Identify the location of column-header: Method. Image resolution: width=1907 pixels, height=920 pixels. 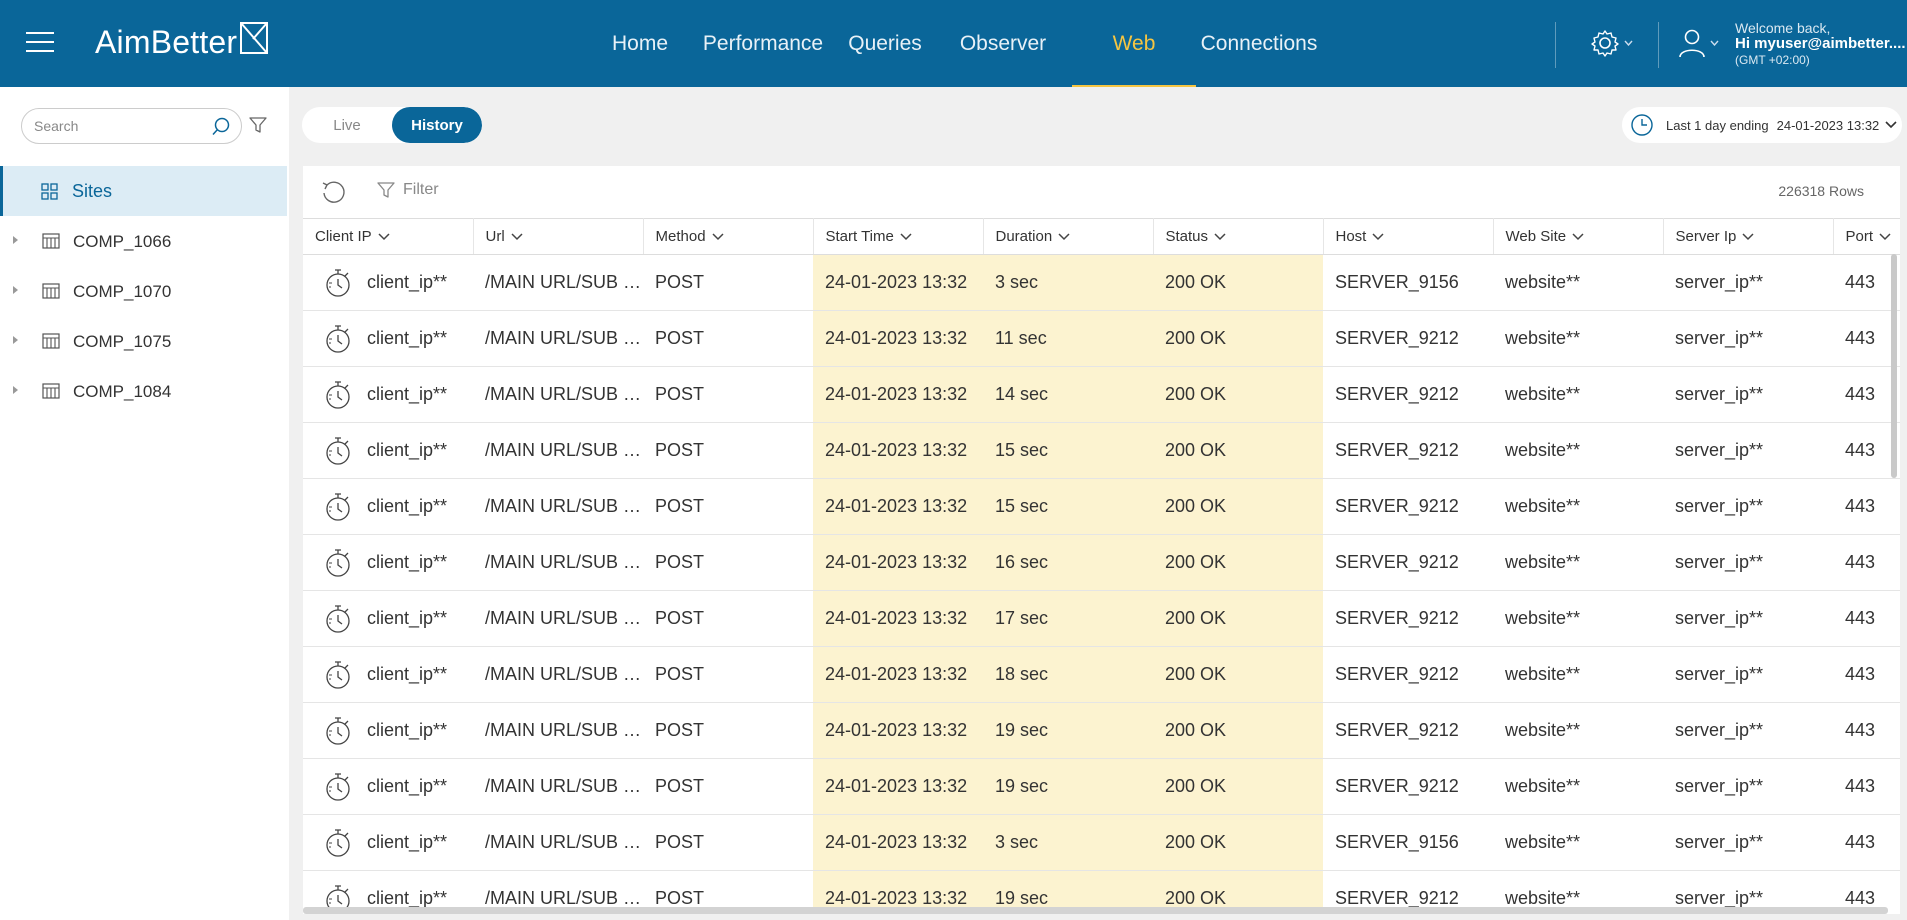
(728, 236).